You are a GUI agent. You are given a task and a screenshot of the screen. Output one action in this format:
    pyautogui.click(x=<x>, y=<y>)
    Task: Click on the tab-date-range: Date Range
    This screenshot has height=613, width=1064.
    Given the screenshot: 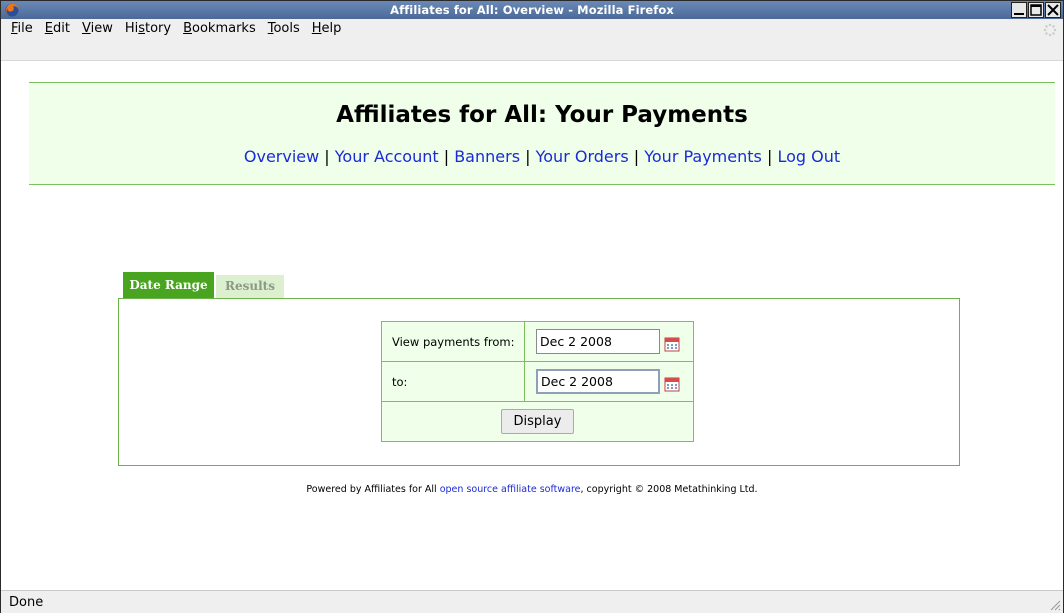 What is the action you would take?
    pyautogui.click(x=168, y=285)
    